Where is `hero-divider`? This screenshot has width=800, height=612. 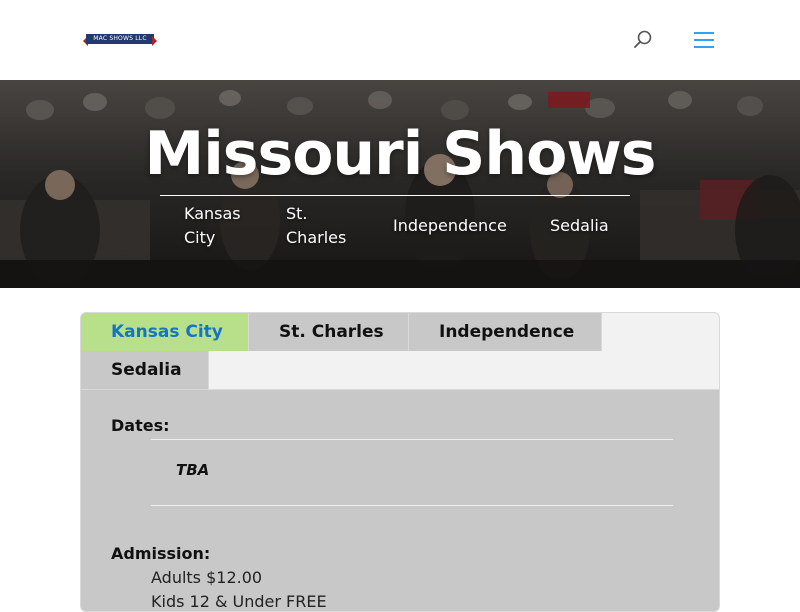
hero-divider is located at coordinates (395, 195).